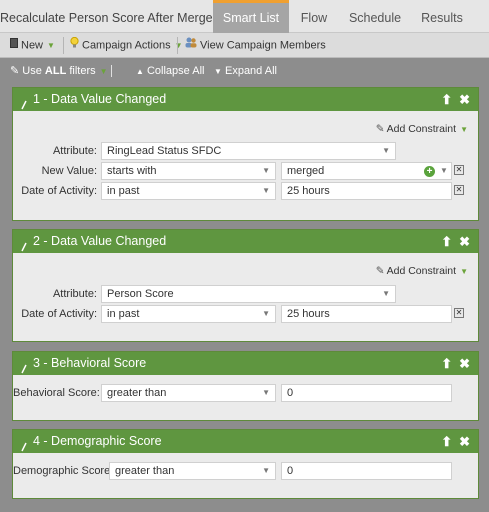 The width and height of the screenshot is (489, 512). I want to click on behavioral-score-value-input: 0, so click(366, 393).